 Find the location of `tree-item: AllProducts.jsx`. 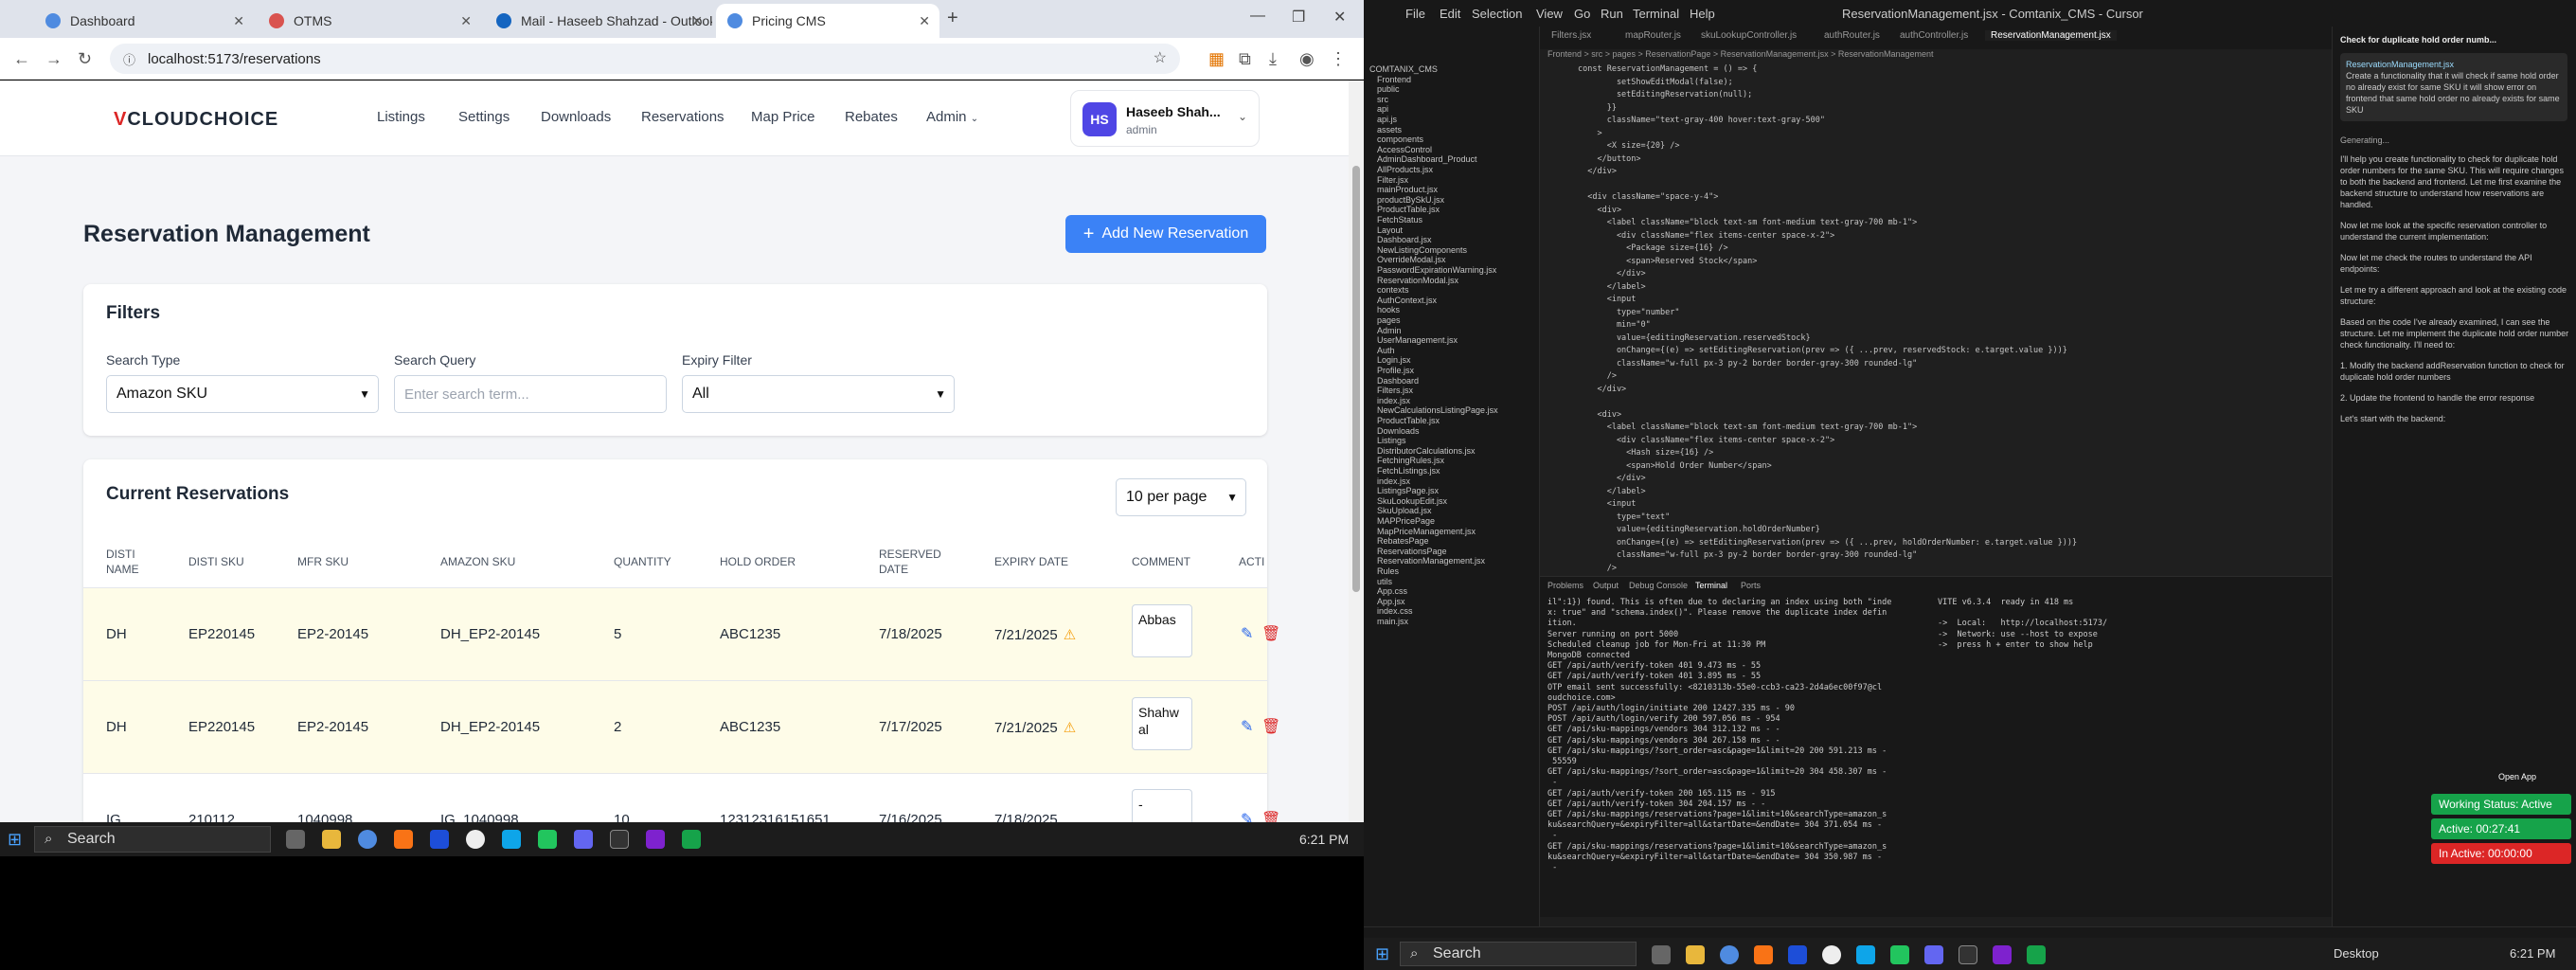

tree-item: AllProducts.jsx is located at coordinates (1405, 170).